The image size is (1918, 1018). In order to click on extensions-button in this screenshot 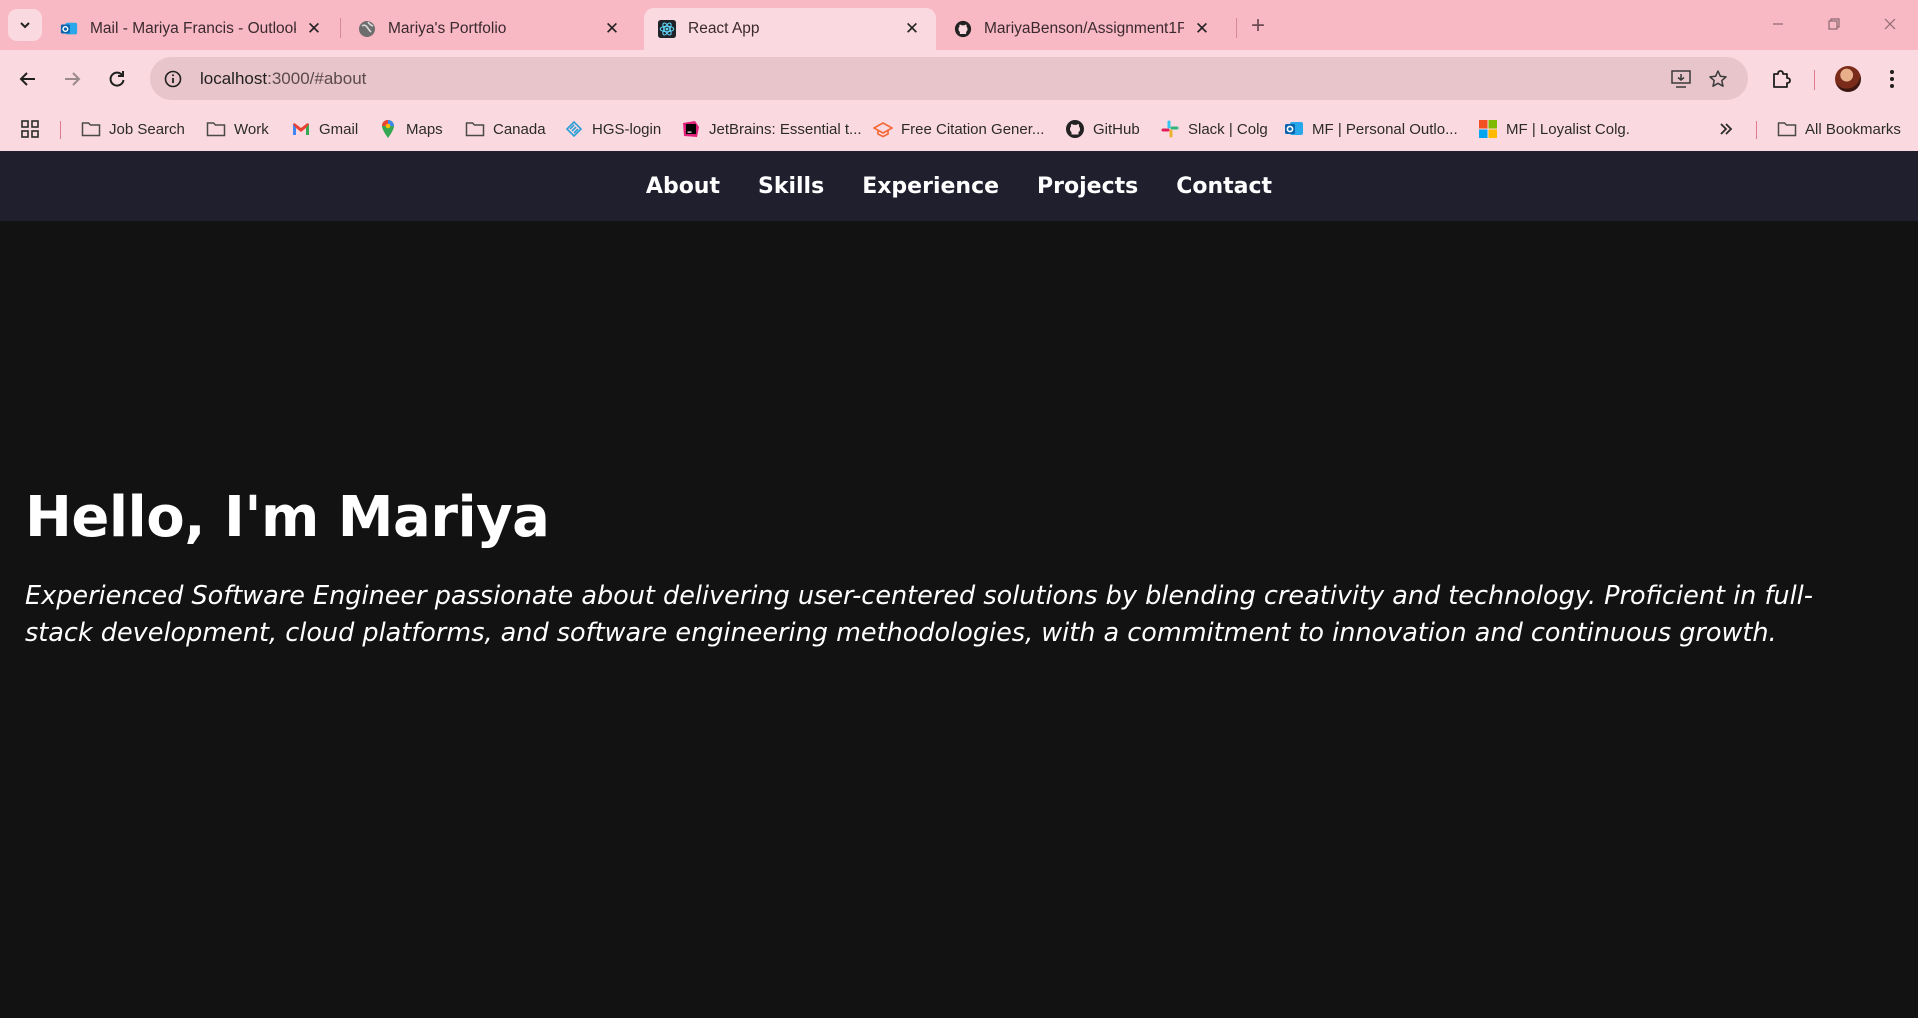, I will do `click(1781, 79)`.